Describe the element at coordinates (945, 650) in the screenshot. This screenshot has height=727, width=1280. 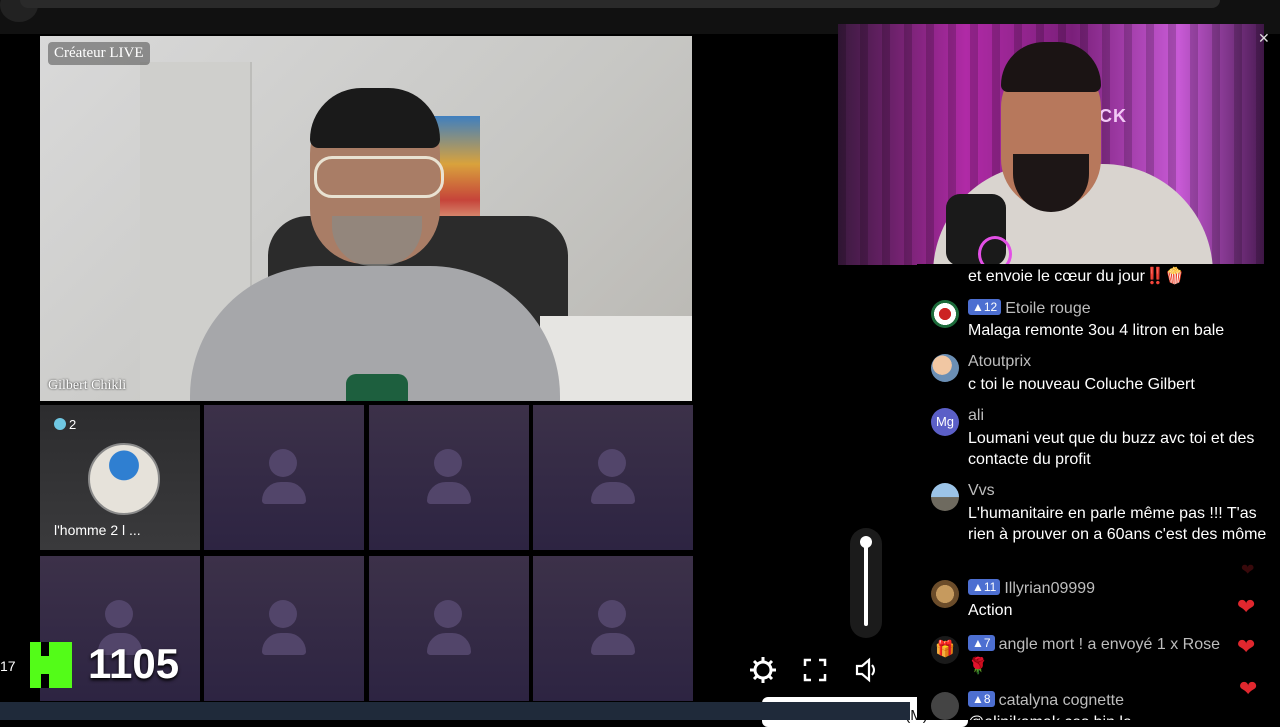
I see `gift-icon: 🎁` at that location.